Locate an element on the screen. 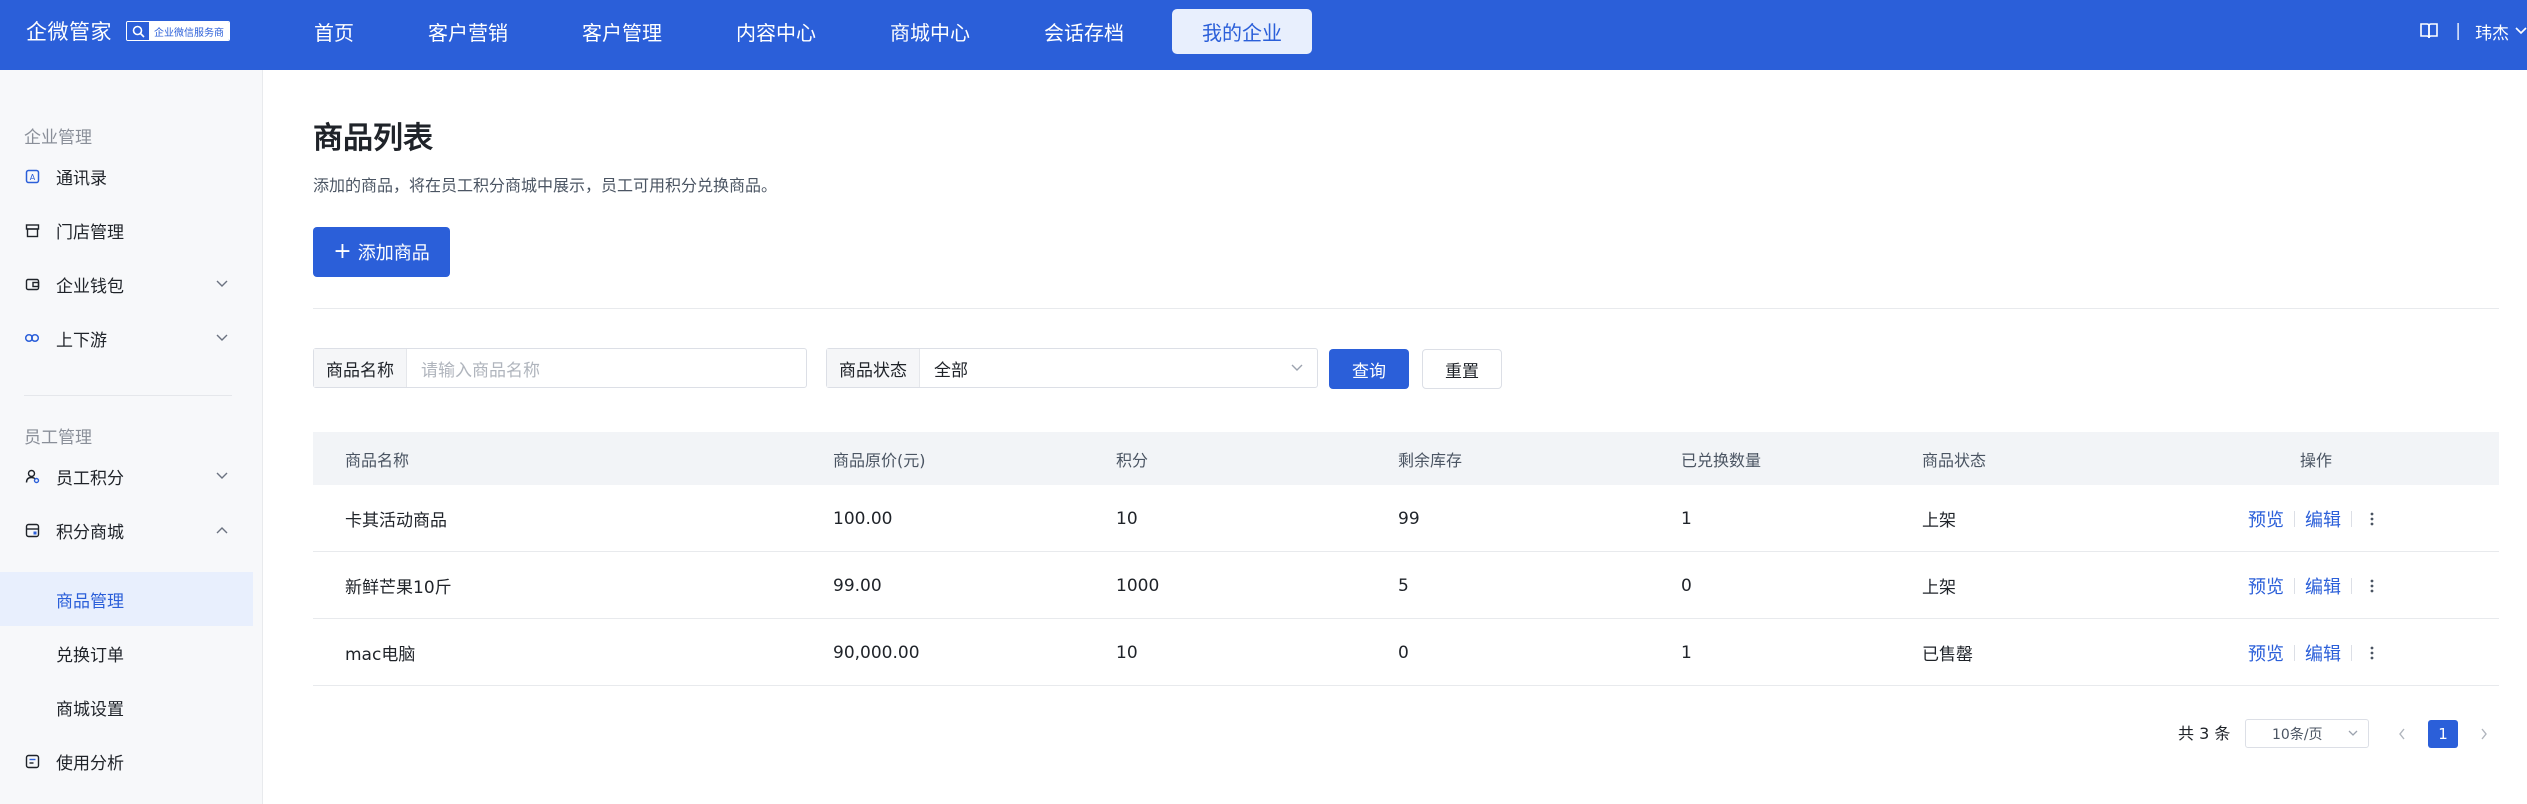 The height and width of the screenshot is (804, 2527). sidebar-item-stores: 门店管理 is located at coordinates (126, 230).